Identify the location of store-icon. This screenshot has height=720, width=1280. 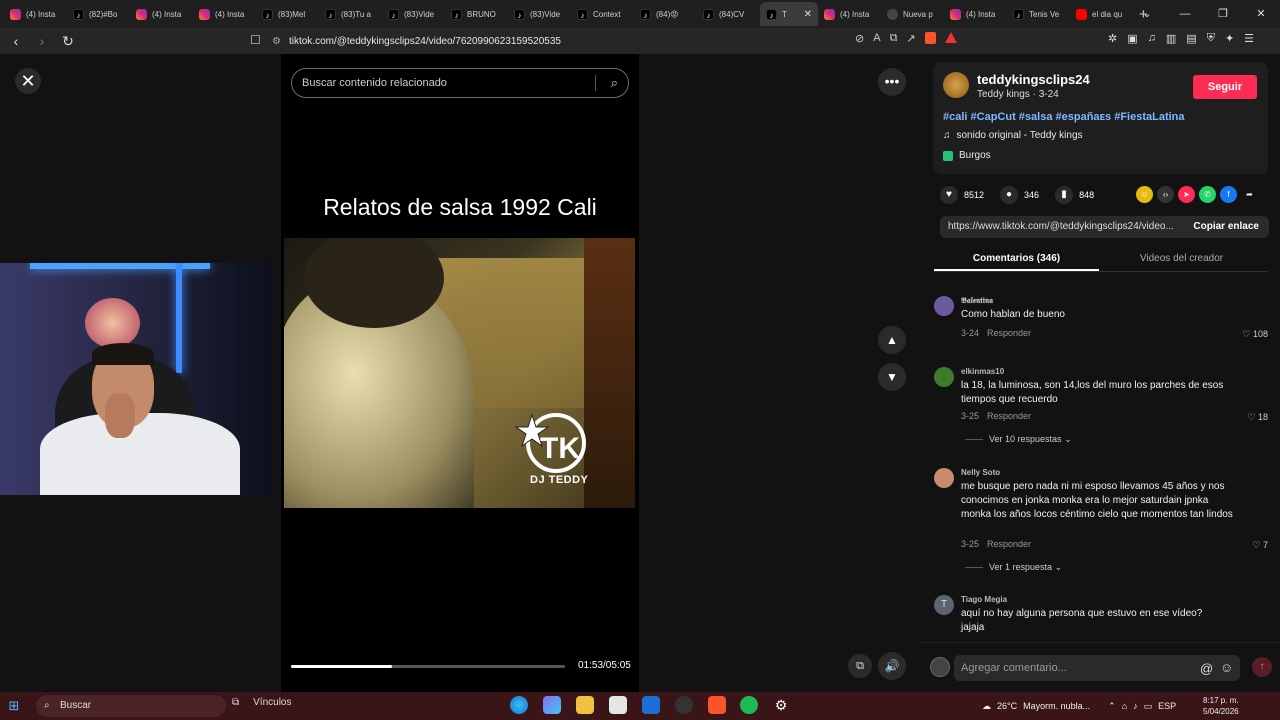
(618, 705).